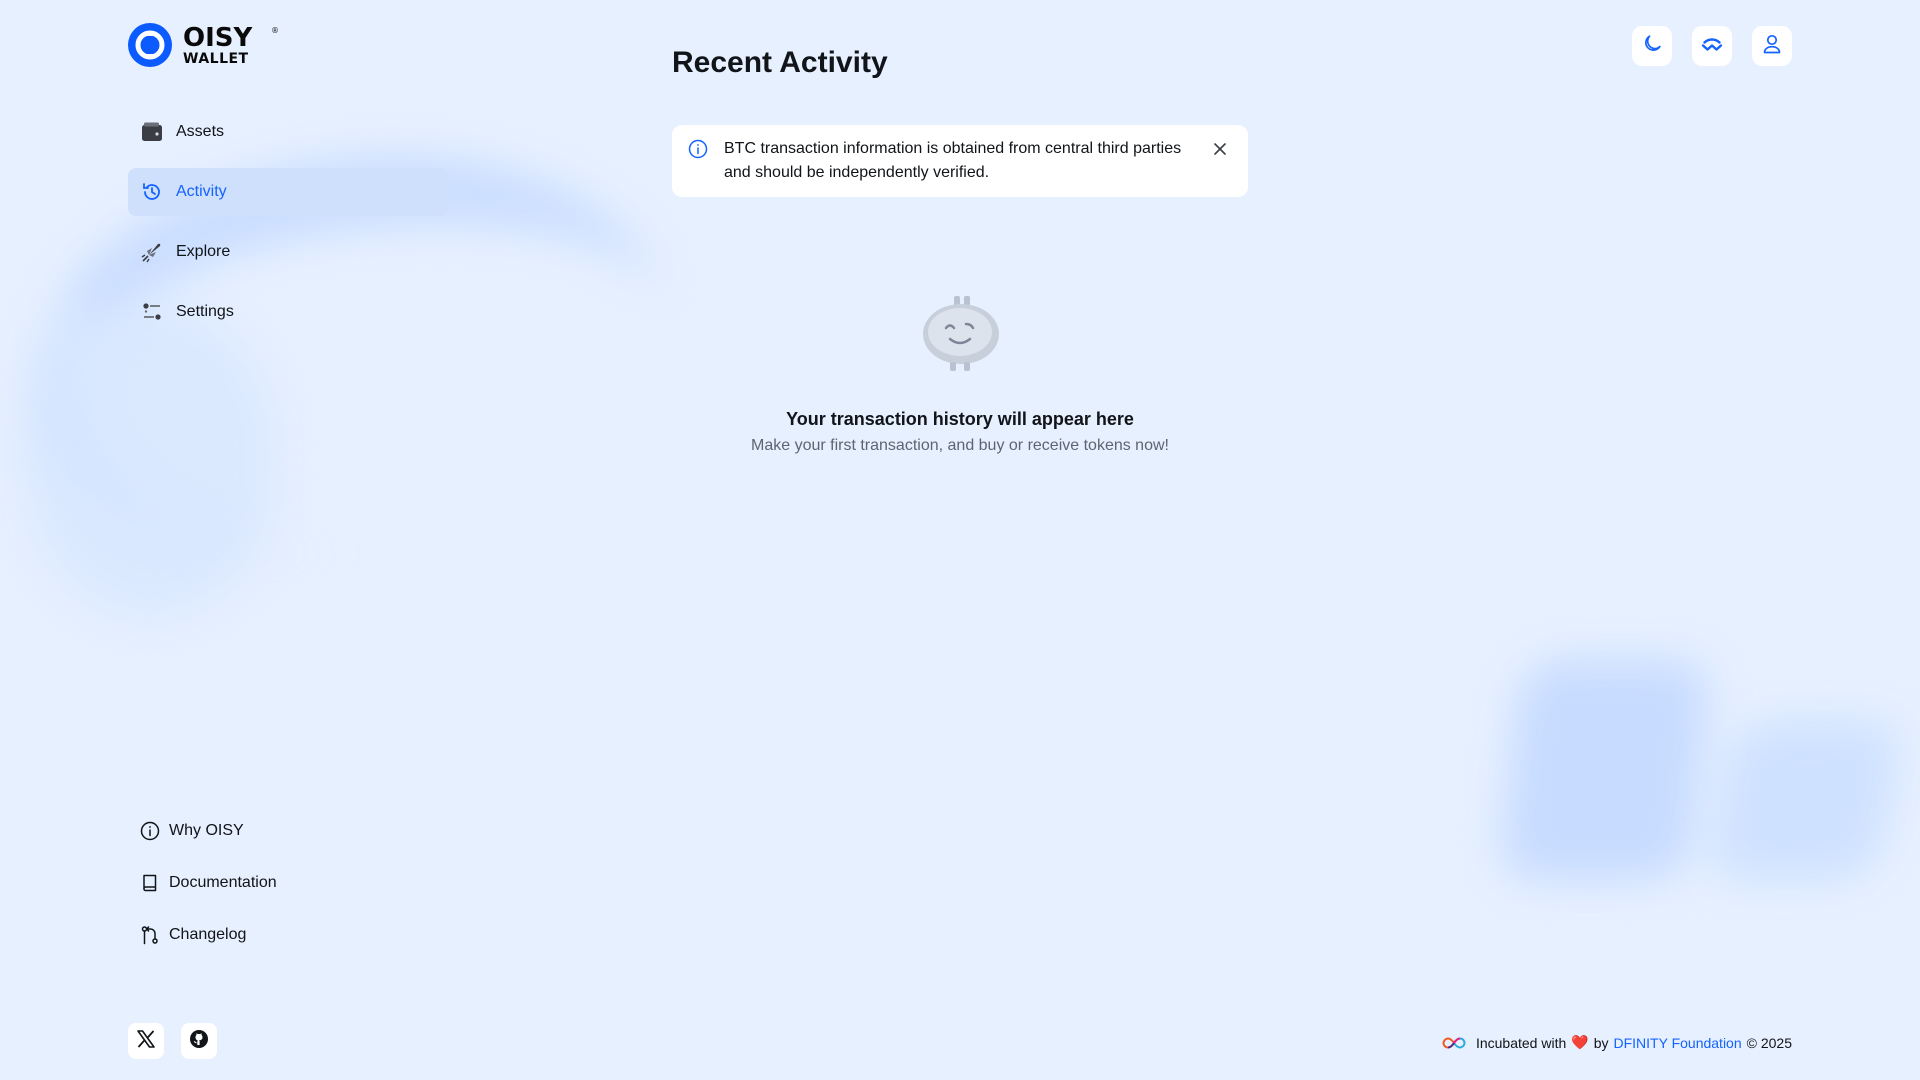 This screenshot has height=1080, width=1920. I want to click on footer-prefix: Incubated with, so click(1521, 1042).